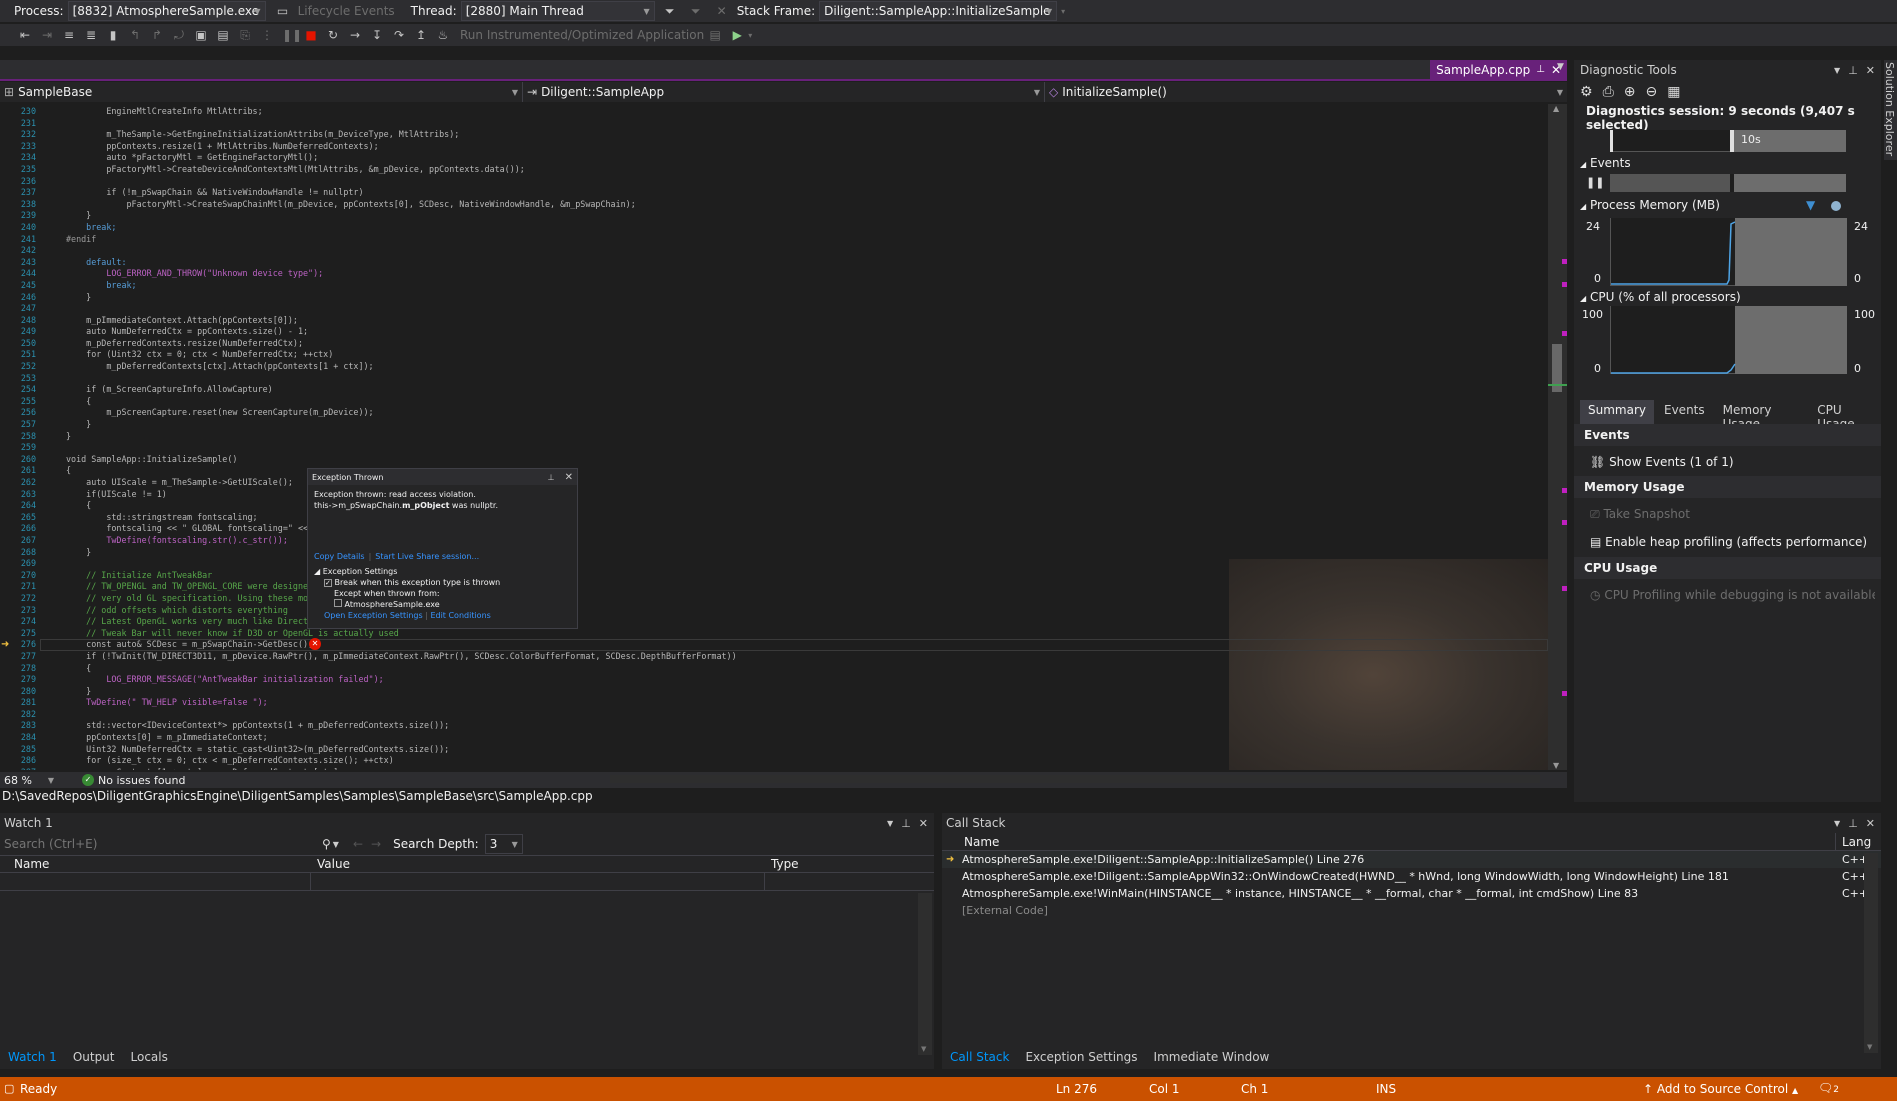 This screenshot has height=1101, width=1897. I want to click on stackframe-dropdown: Diligent::SampleApp::InitializeSample ▼, so click(938, 11).